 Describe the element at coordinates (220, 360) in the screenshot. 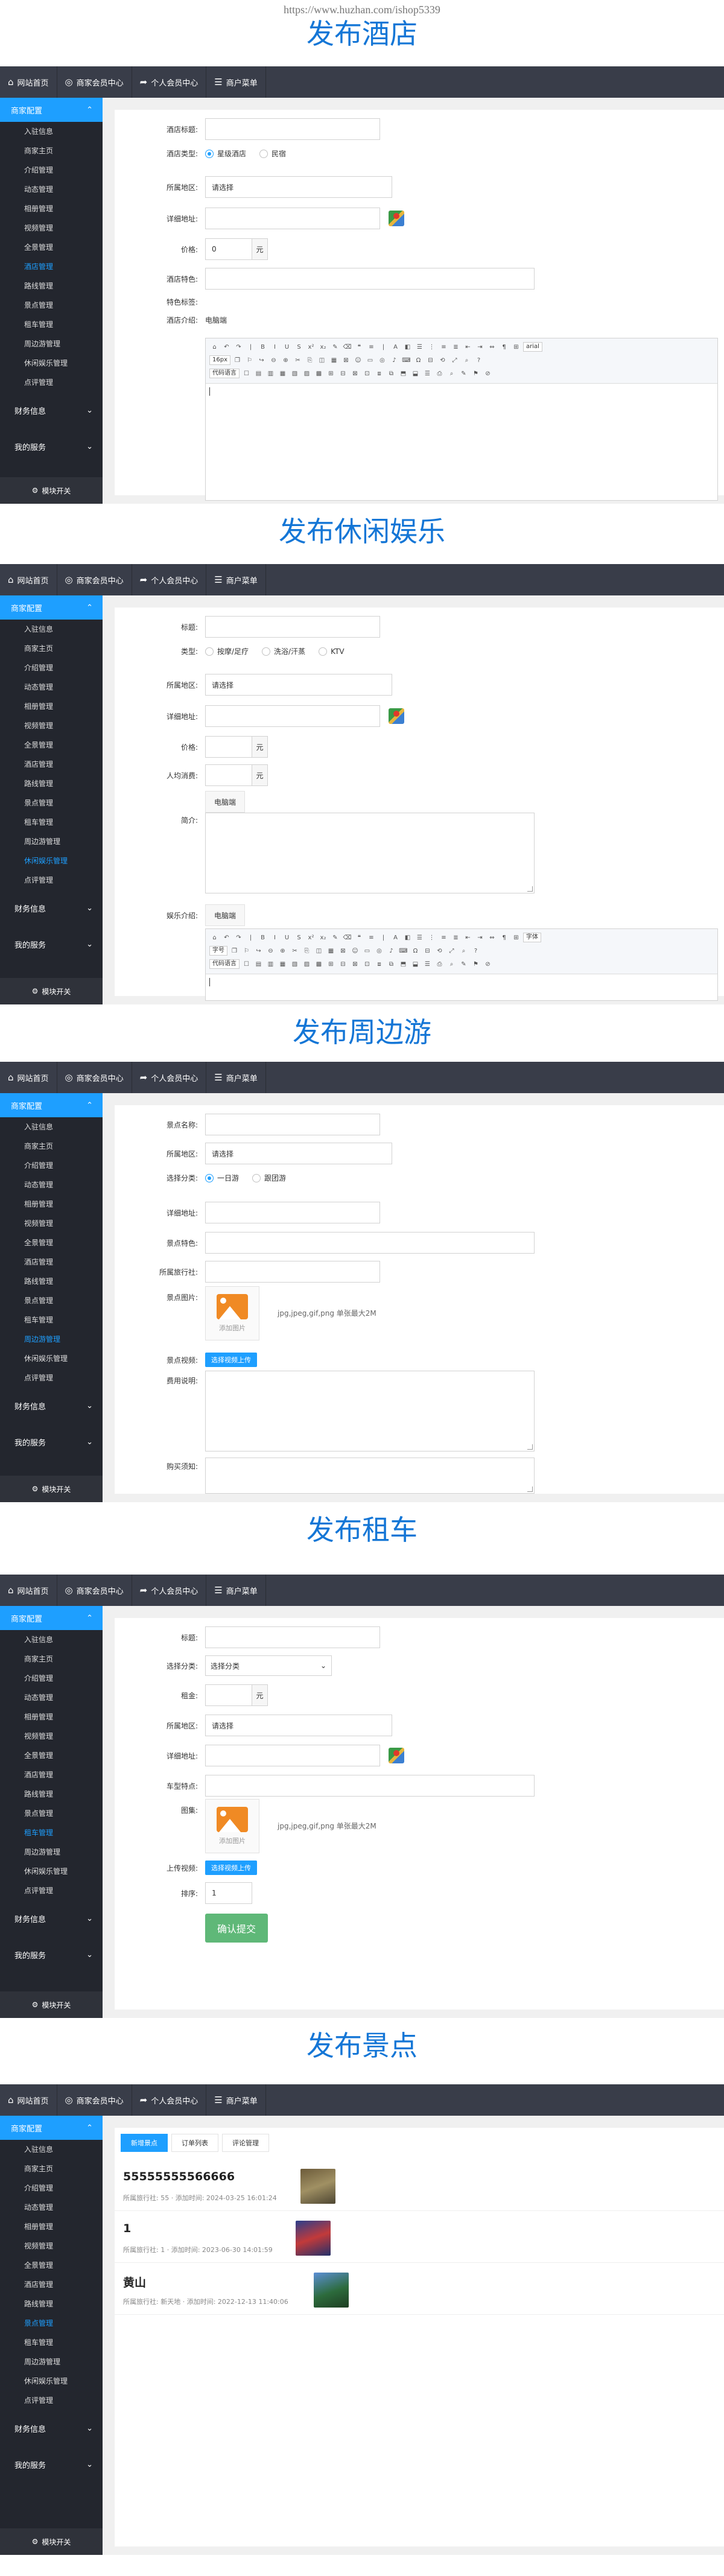

I see `font-size-select: 16px` at that location.